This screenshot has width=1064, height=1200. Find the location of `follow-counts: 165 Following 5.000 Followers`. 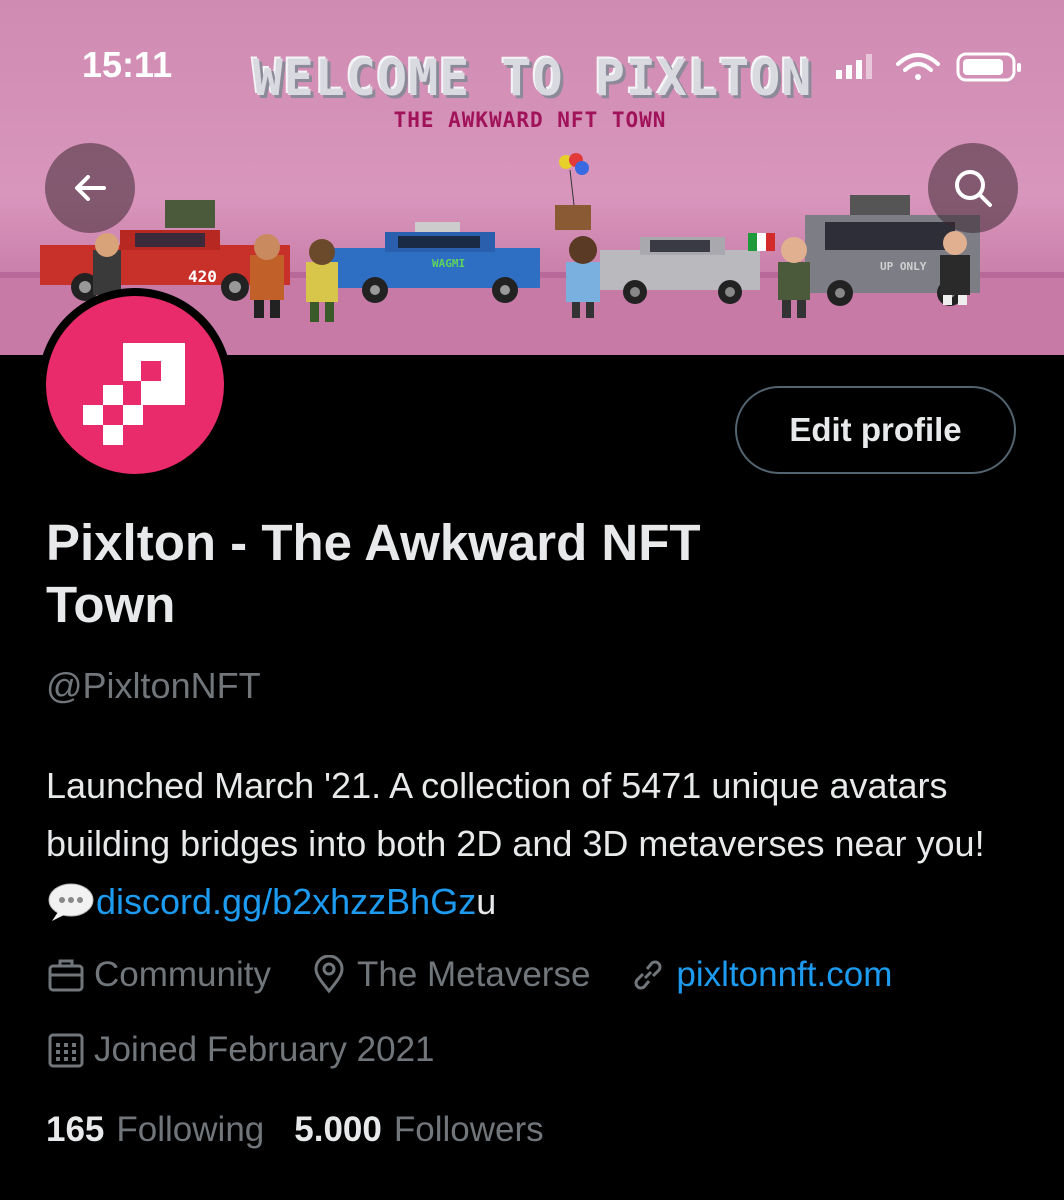

follow-counts: 165 Following 5.000 Followers is located at coordinates (310, 1130).